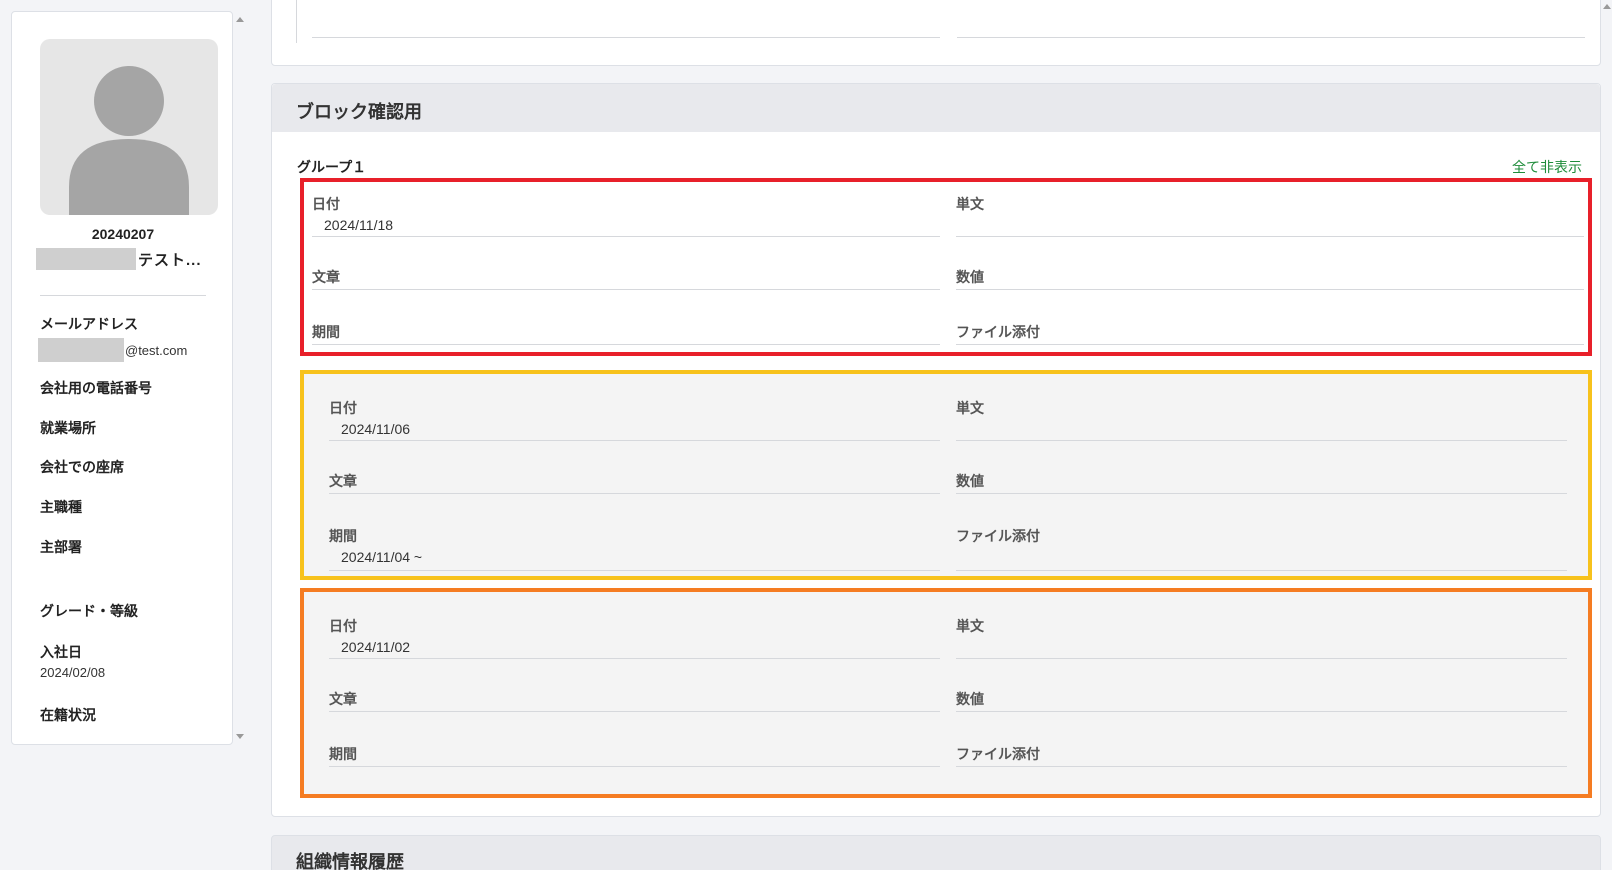  I want to click on email-value: @test.com, so click(112, 350).